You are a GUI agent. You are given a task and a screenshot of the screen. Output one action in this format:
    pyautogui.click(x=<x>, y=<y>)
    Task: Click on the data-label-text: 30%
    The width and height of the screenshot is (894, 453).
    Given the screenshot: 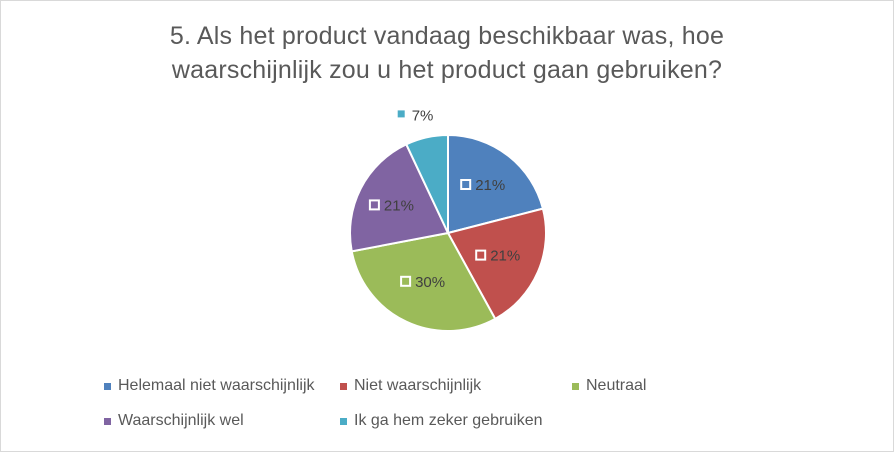 What is the action you would take?
    pyautogui.click(x=430, y=282)
    